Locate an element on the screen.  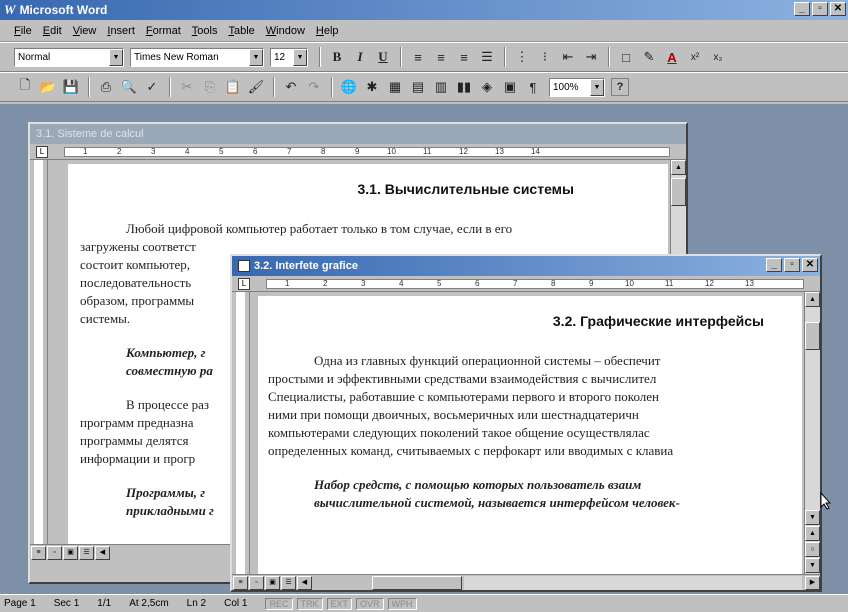
numbering-icon: ⋮ is located at coordinates (522, 57).